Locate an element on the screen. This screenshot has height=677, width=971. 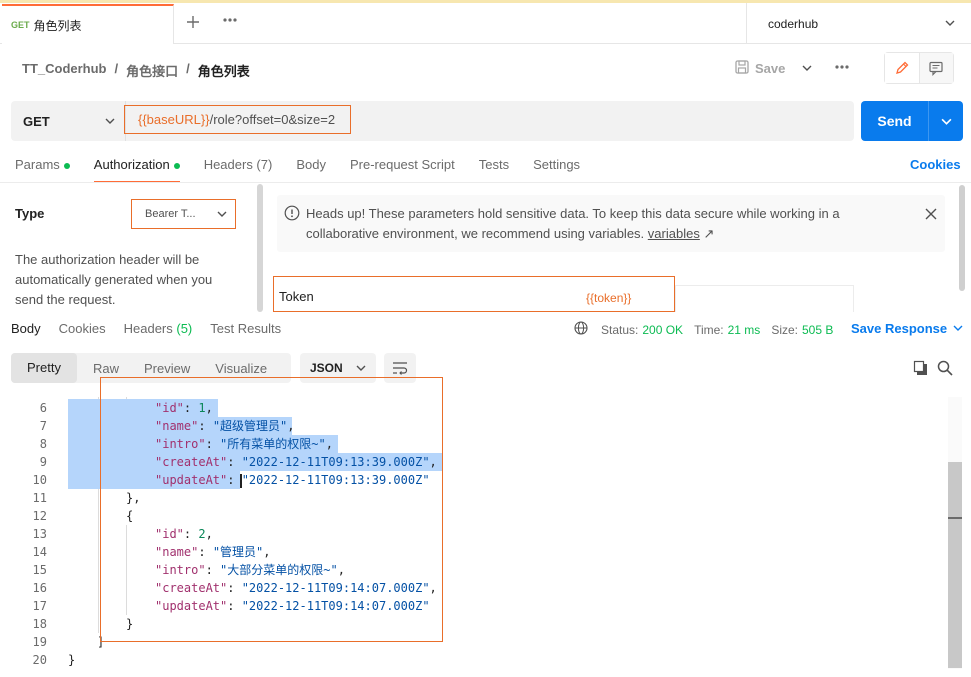
tab-body: Body is located at coordinates (311, 170).